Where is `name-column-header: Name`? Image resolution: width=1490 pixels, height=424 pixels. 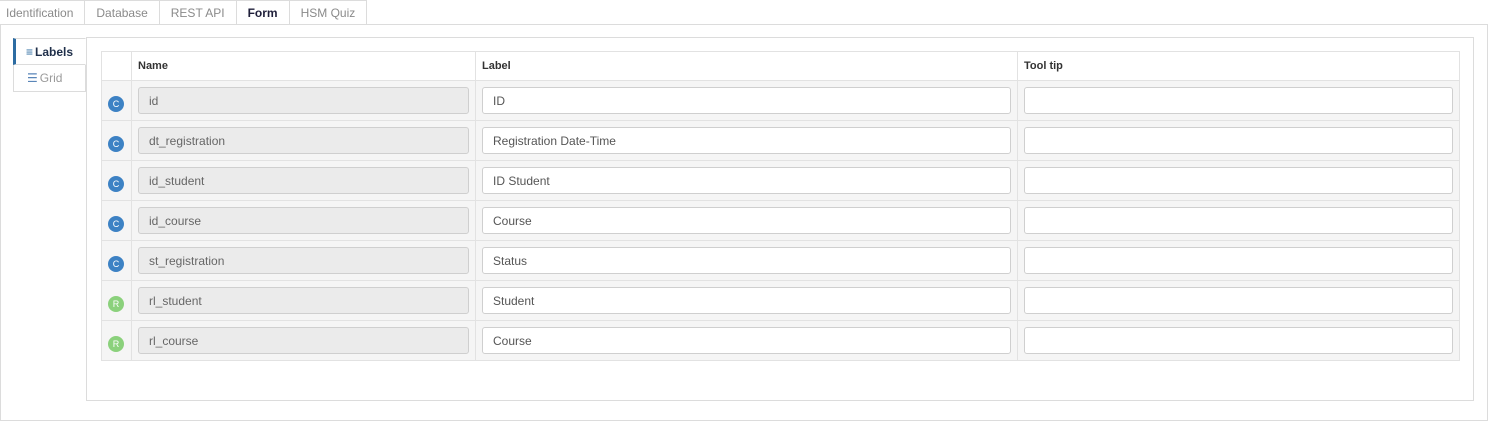
name-column-header: Name is located at coordinates (303, 66).